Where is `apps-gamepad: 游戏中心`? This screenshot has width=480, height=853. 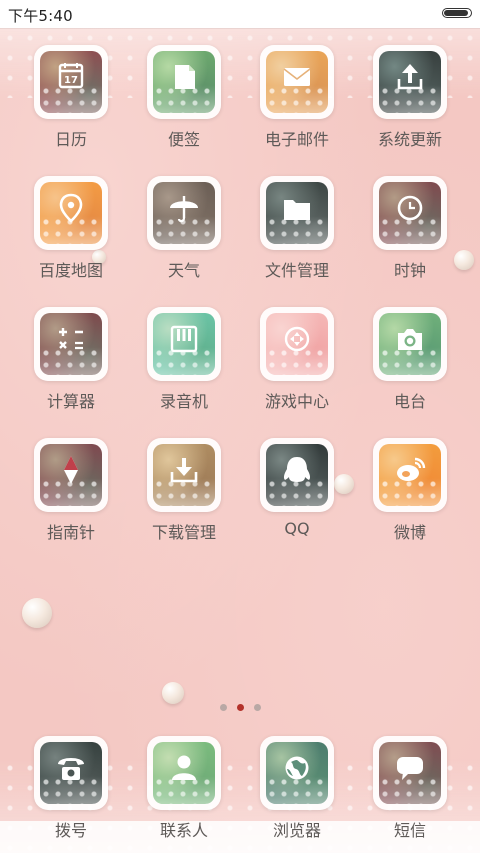 apps-gamepad: 游戏中心 is located at coordinates (297, 350).